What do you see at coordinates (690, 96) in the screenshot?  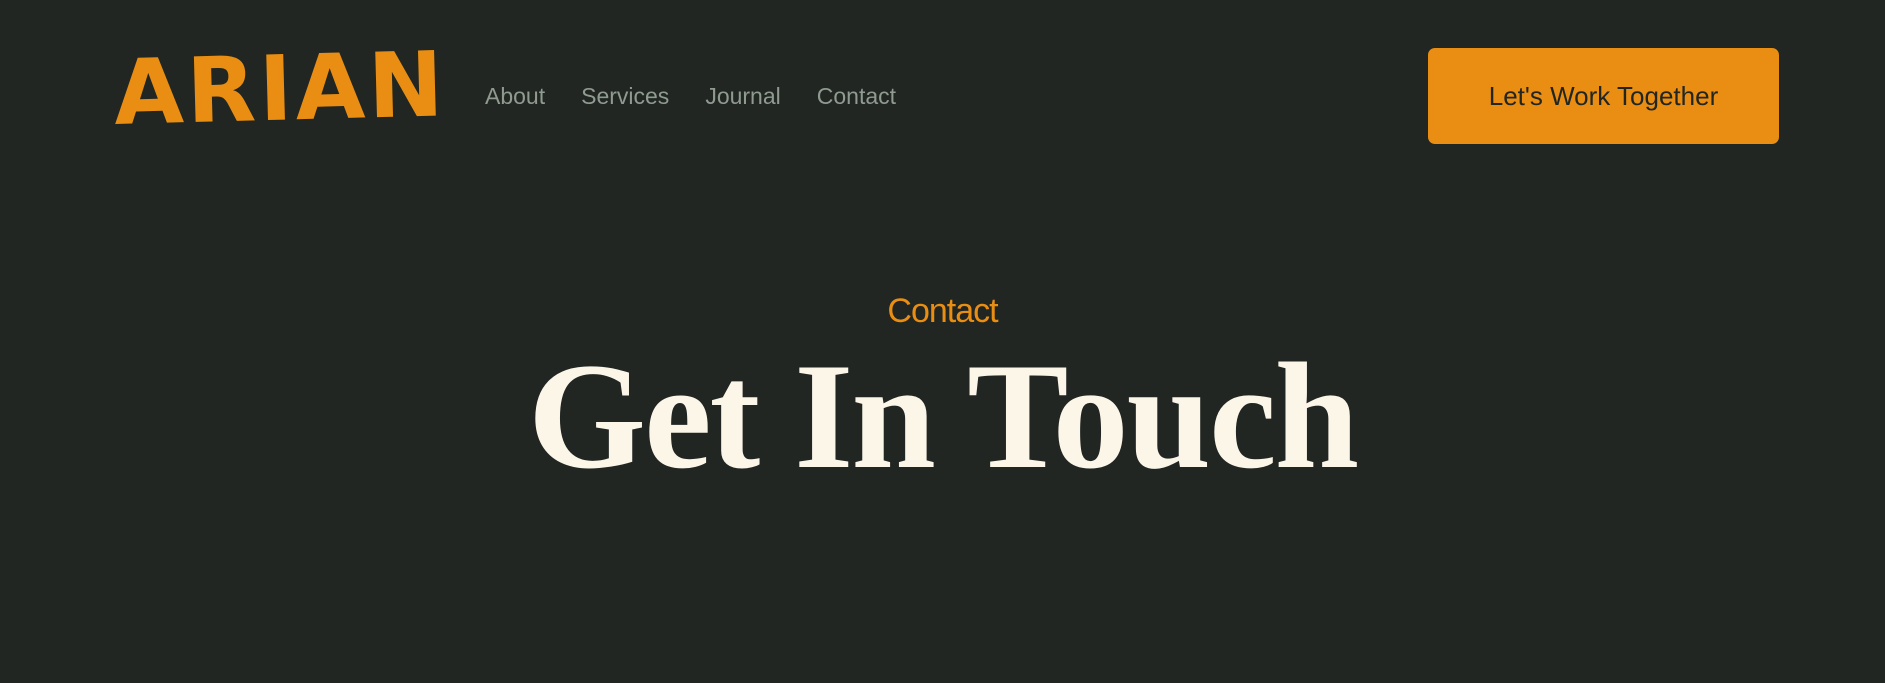 I see `main-nav: About Services Journal Contact` at bounding box center [690, 96].